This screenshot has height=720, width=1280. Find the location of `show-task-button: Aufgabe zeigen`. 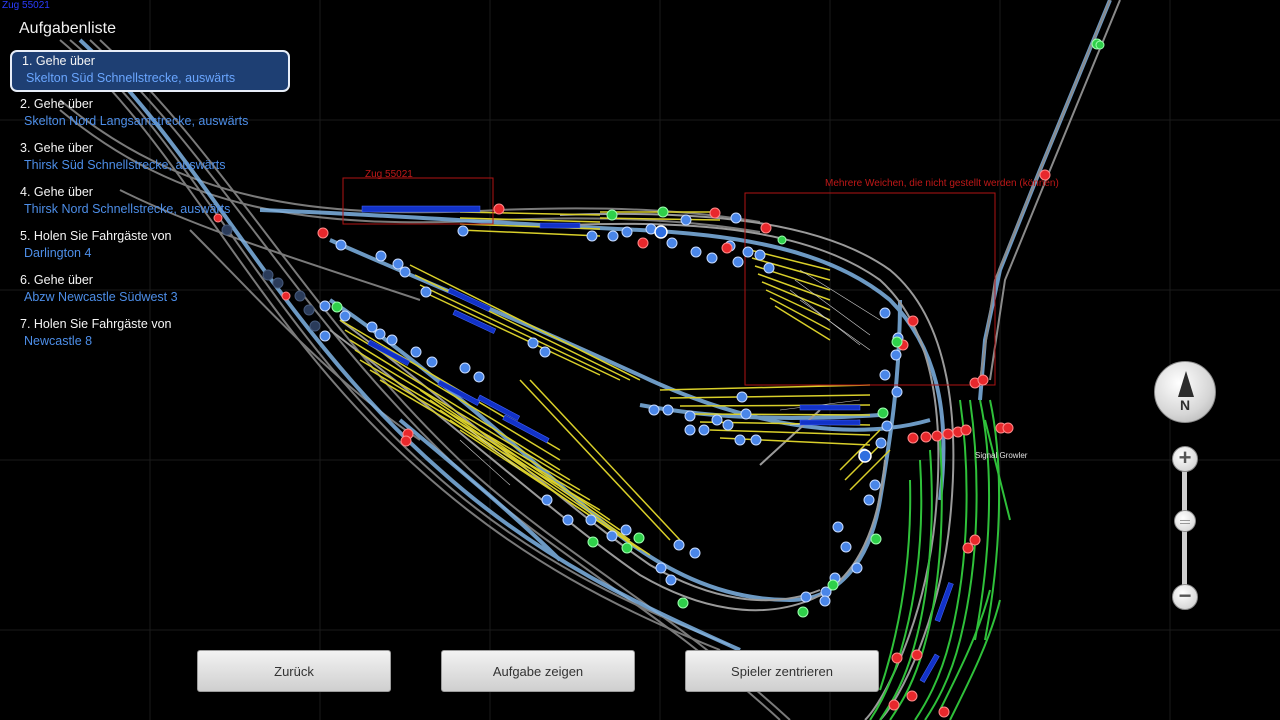

show-task-button: Aufgabe zeigen is located at coordinates (538, 671).